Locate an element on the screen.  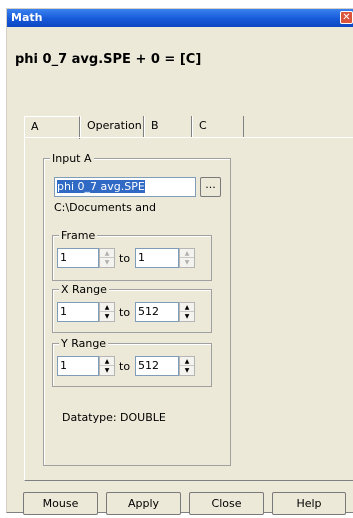
y-range-to-spinner: ▲ ▼ is located at coordinates (187, 366).